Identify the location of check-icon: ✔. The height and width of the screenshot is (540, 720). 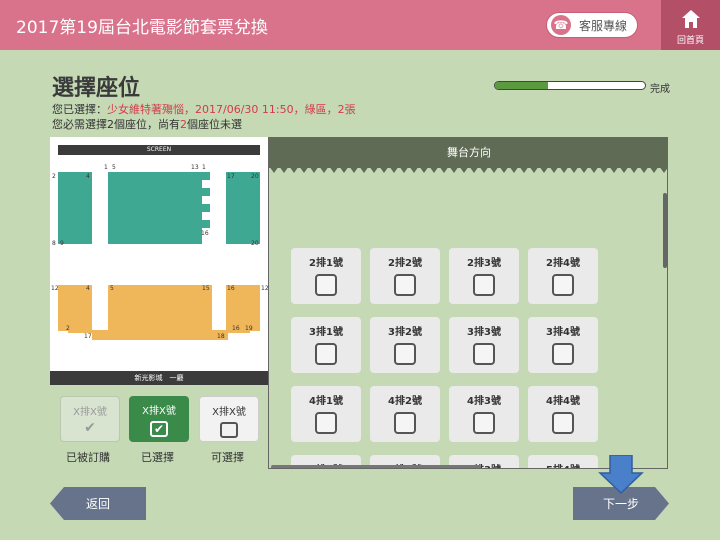
(90, 428).